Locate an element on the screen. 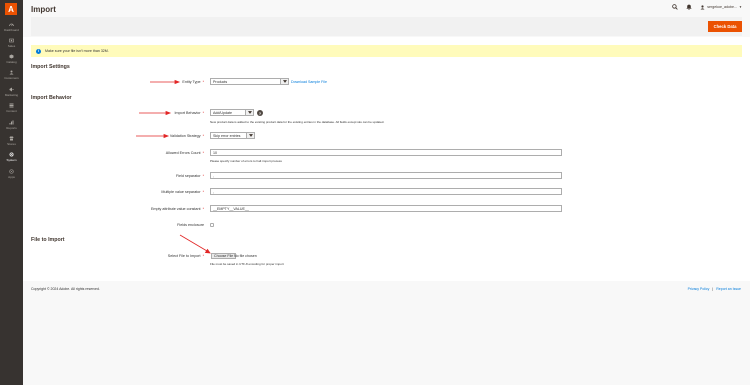  import-behavior-select: Add/Update is located at coordinates (232, 112).